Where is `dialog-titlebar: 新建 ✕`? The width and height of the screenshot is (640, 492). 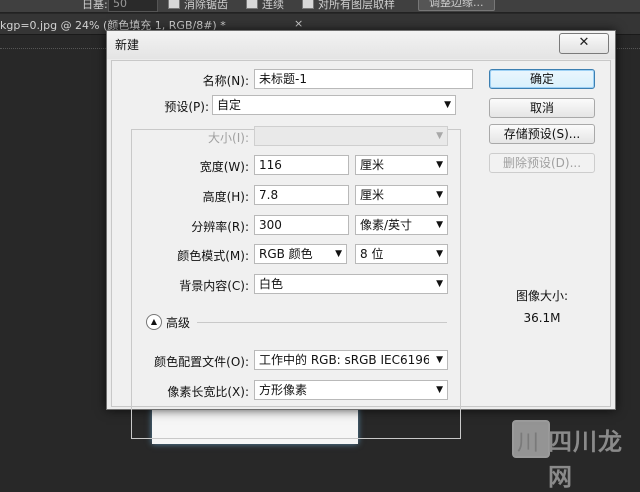 dialog-titlebar: 新建 ✕ is located at coordinates (361, 45).